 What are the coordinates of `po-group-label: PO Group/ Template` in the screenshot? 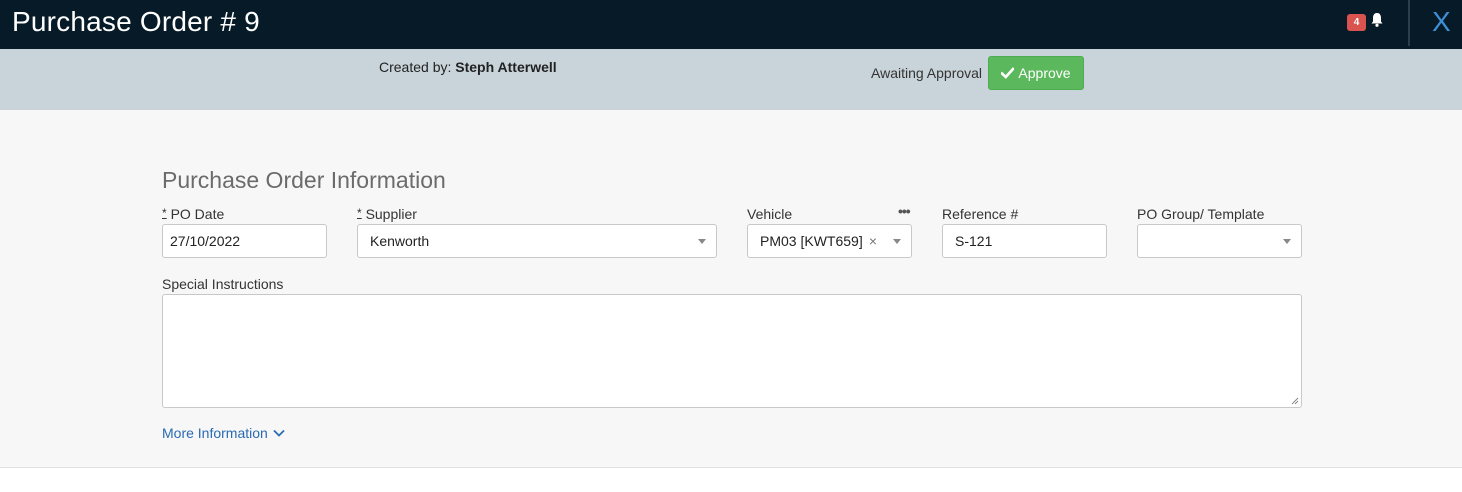 It's located at (1201, 214).